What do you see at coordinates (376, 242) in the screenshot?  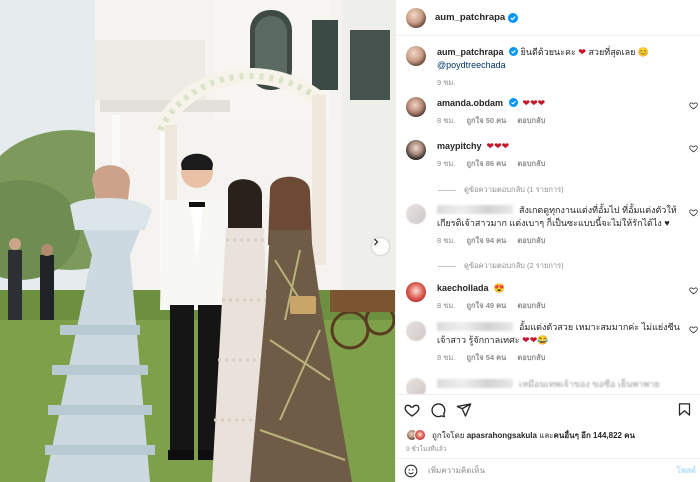 I see `next-arrow-icon` at bounding box center [376, 242].